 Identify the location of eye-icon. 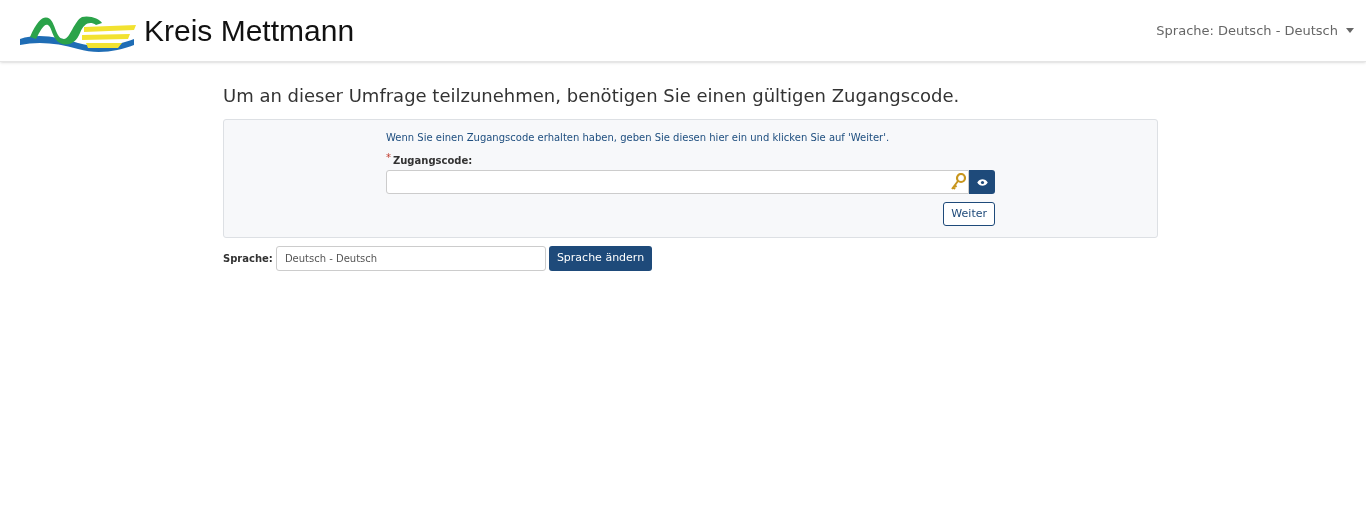
(982, 182).